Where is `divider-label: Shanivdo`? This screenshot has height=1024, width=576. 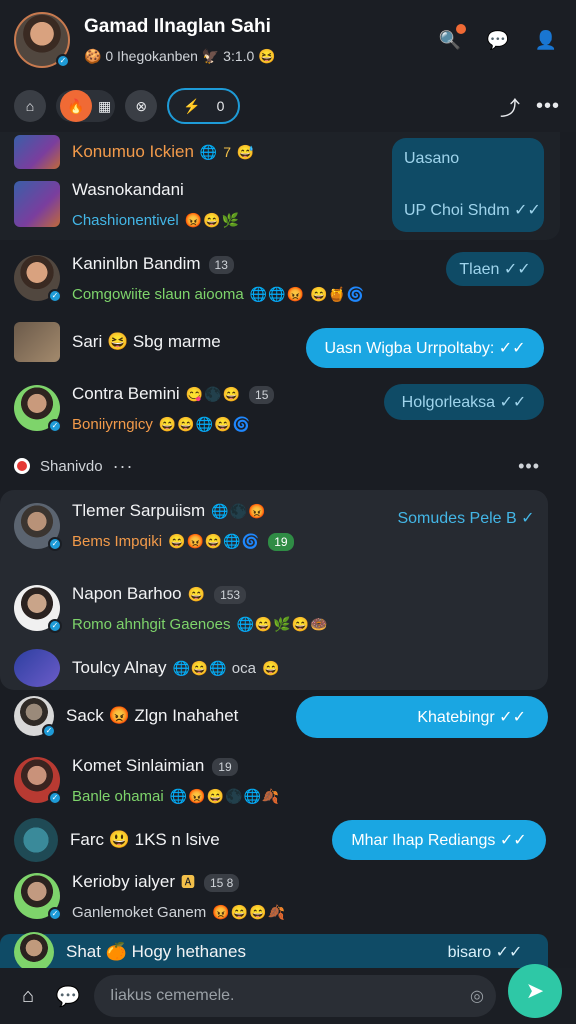
divider-label: Shanivdo is located at coordinates (71, 466).